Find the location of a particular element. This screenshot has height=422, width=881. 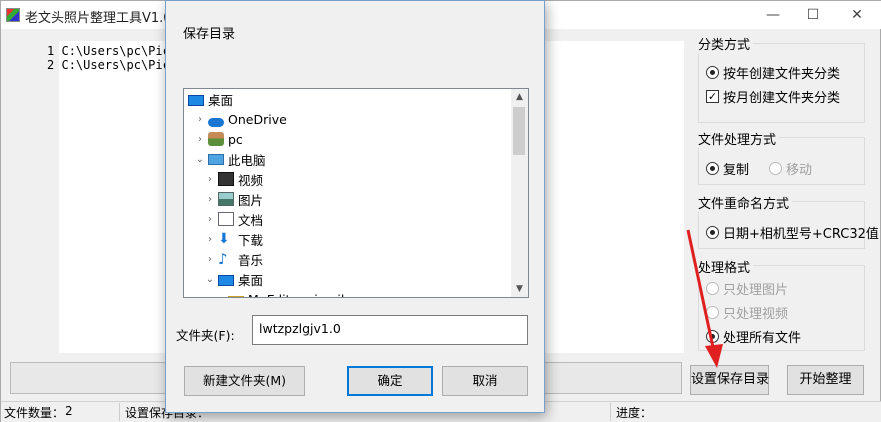

tree-item-label: 下载 is located at coordinates (251, 240).